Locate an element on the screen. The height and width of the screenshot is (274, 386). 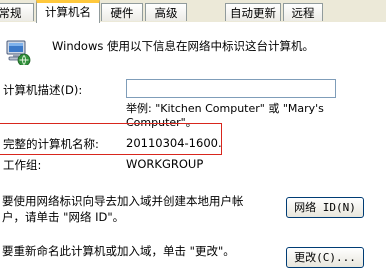
tab-hardware: 硬件 is located at coordinates (122, 12).